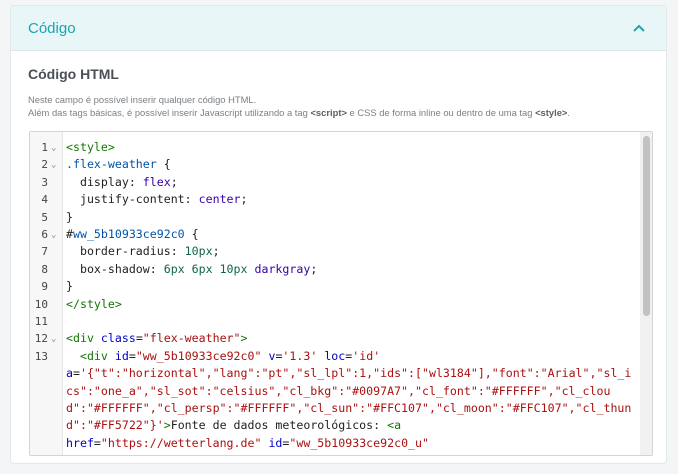  What do you see at coordinates (157, 199) in the screenshot?
I see `code-text: justify-content: center;` at bounding box center [157, 199].